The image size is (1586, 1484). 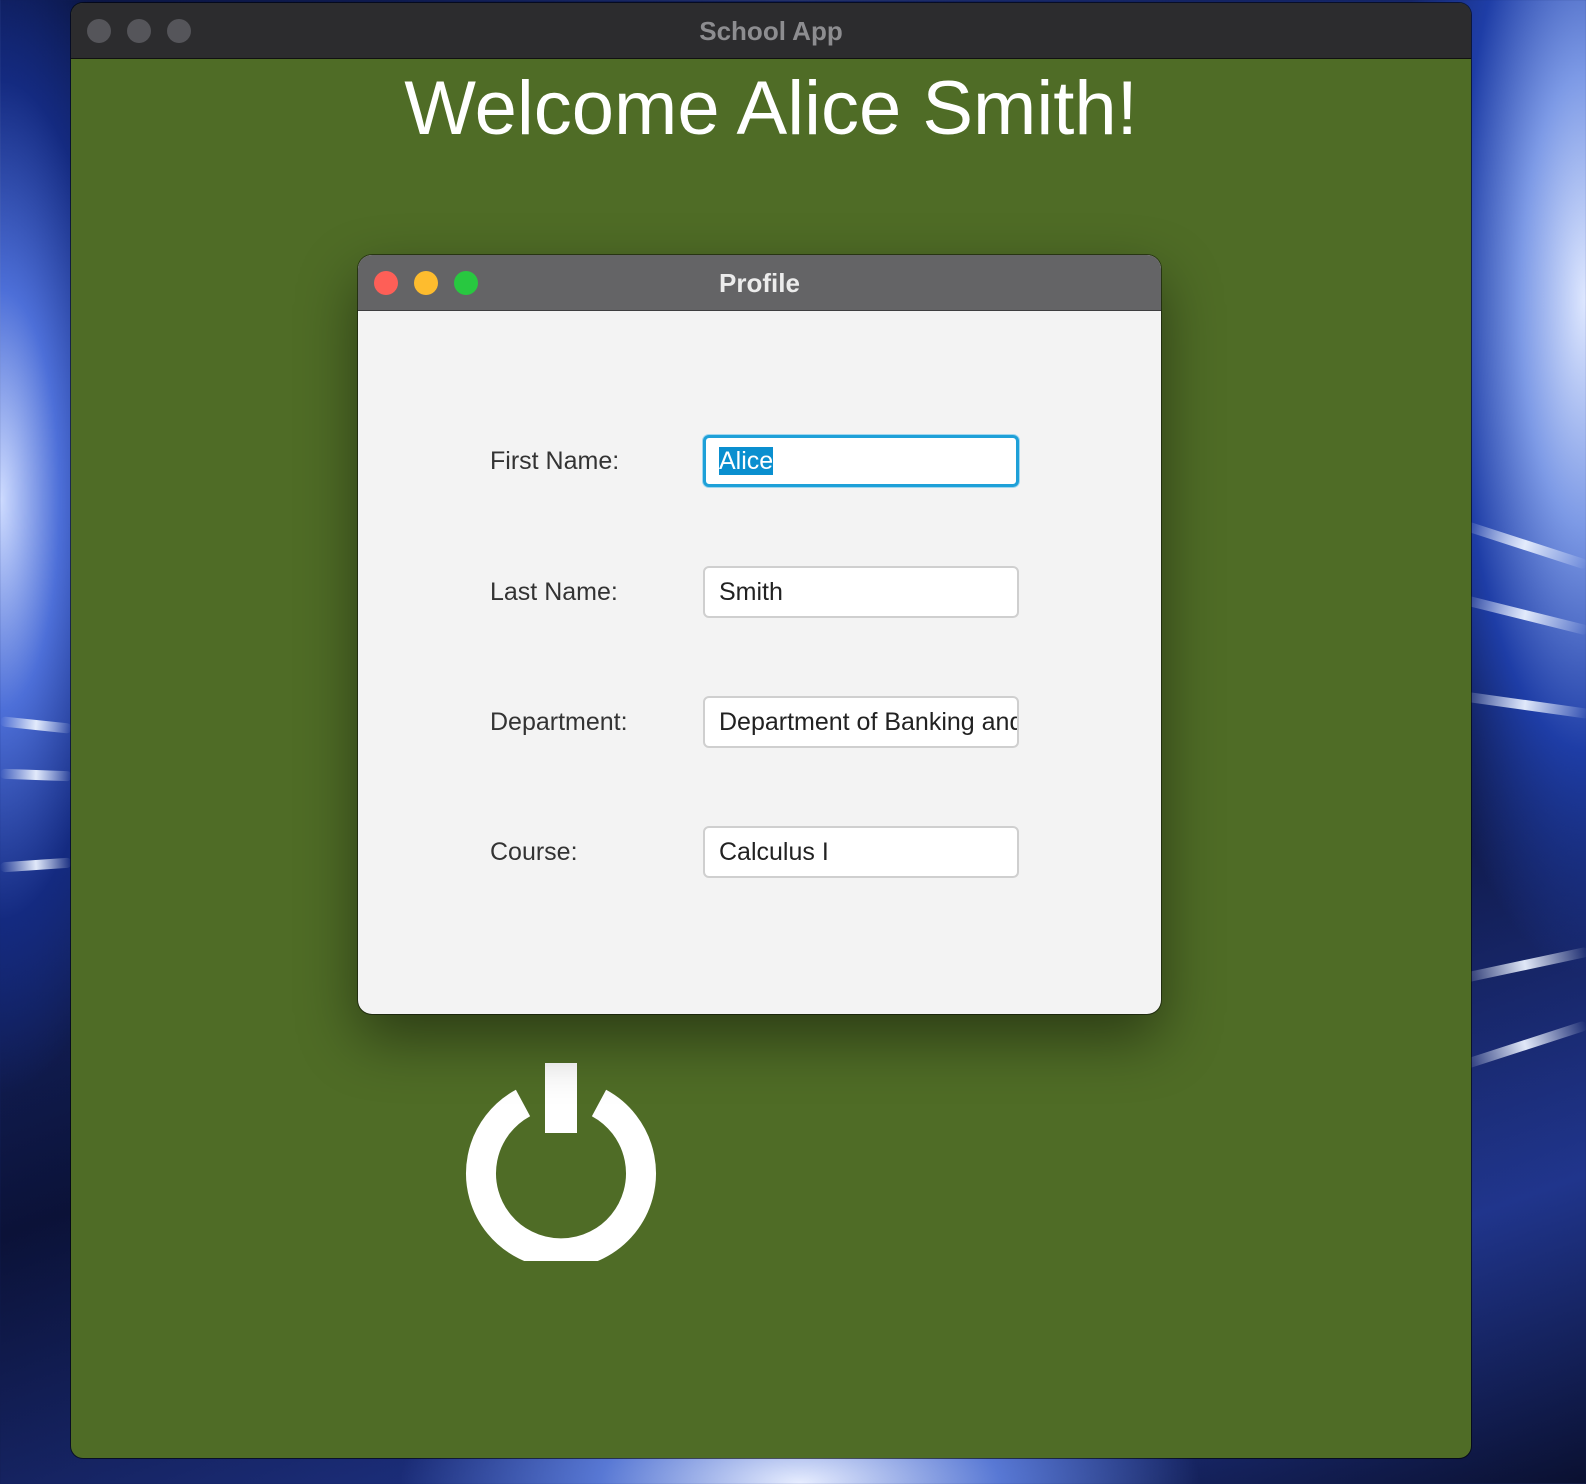 I want to click on power-icon, so click(x=561, y=1161).